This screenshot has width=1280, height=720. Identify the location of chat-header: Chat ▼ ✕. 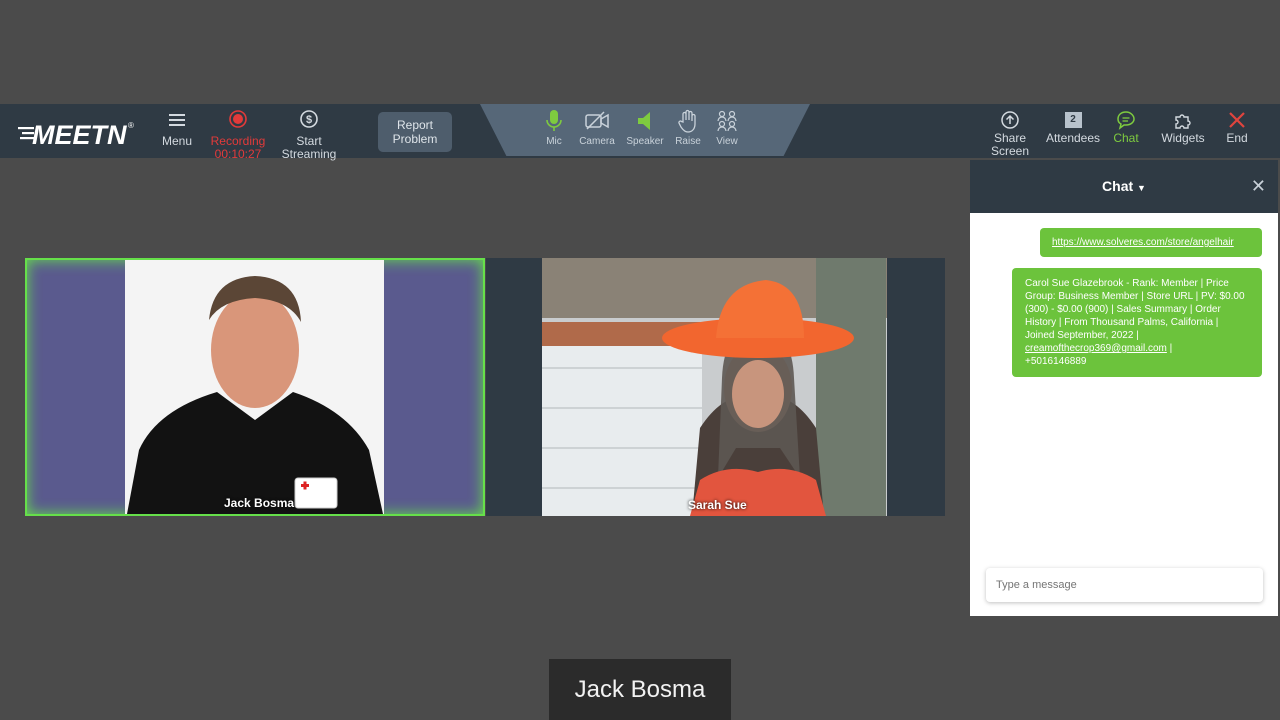
(1124, 186).